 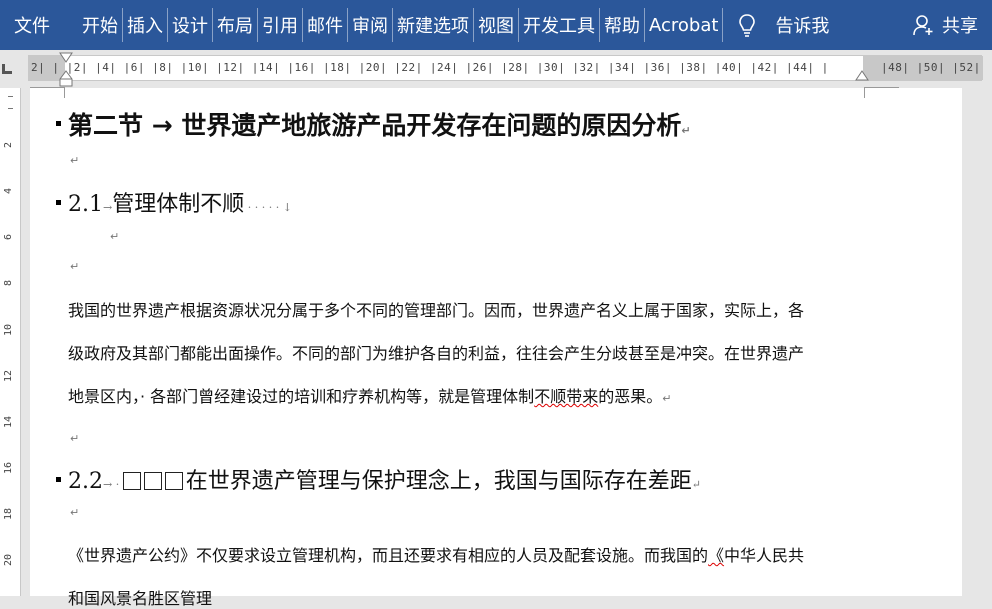 I want to click on spelling-error: 《, so click(x=716, y=555).